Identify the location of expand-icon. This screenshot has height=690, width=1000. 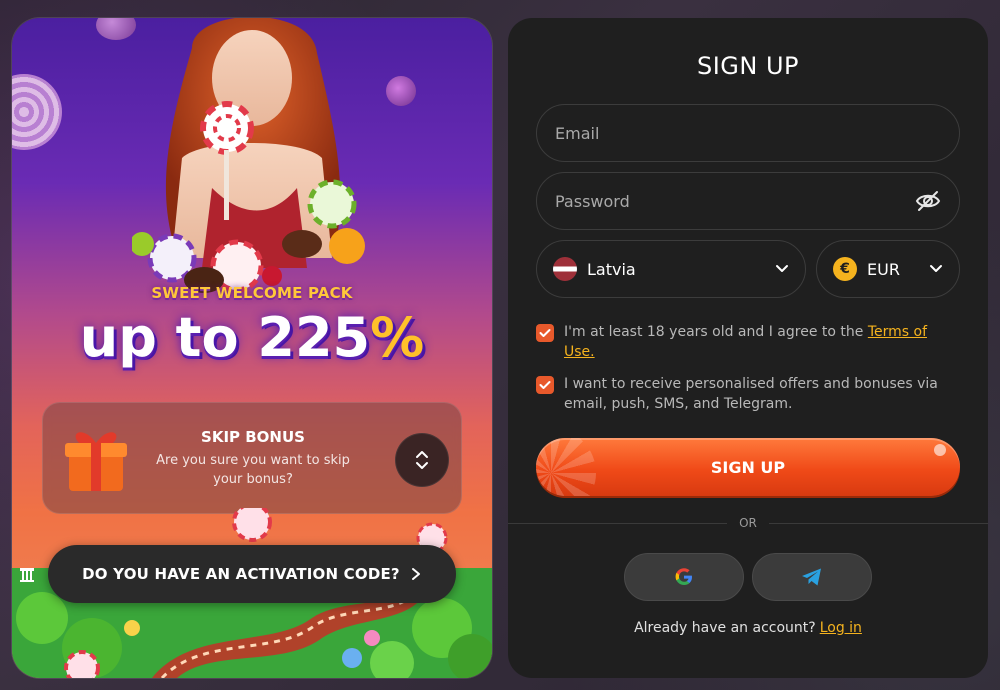
(422, 460).